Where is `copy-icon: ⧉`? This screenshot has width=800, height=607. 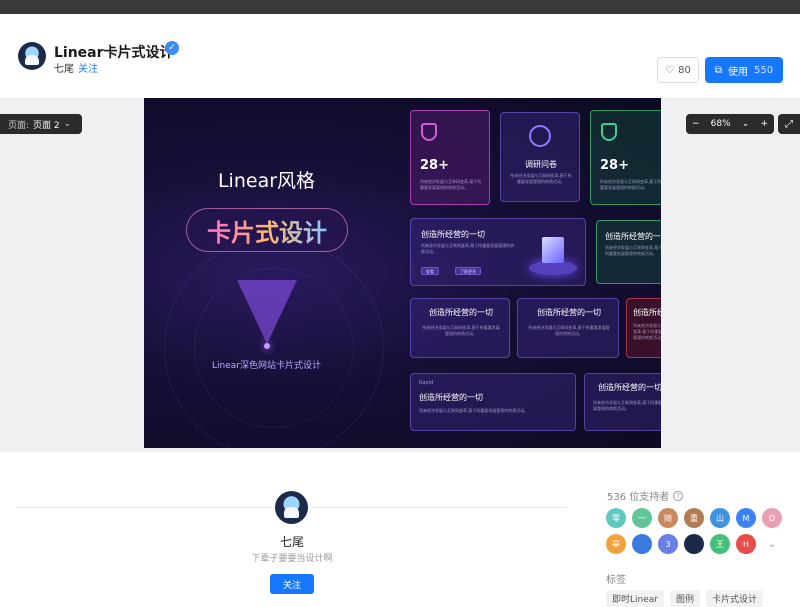
copy-icon: ⧉ is located at coordinates (718, 70).